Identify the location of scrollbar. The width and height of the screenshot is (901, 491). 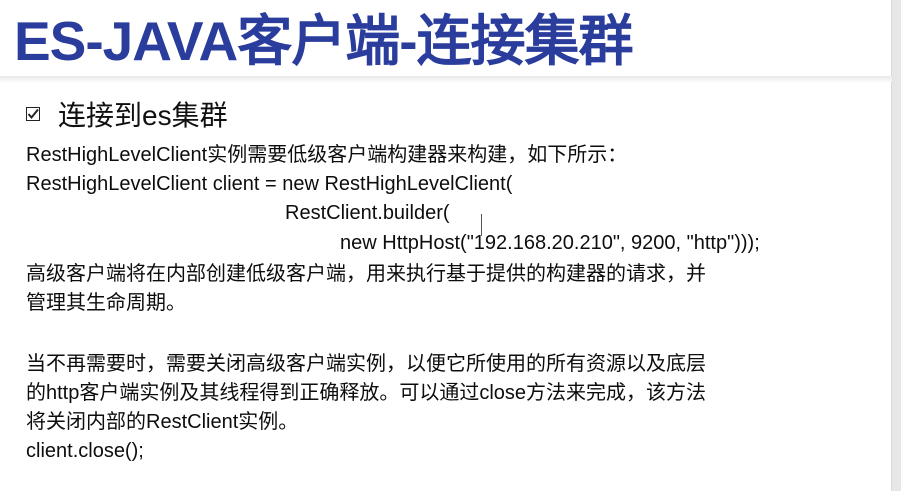
(896, 245).